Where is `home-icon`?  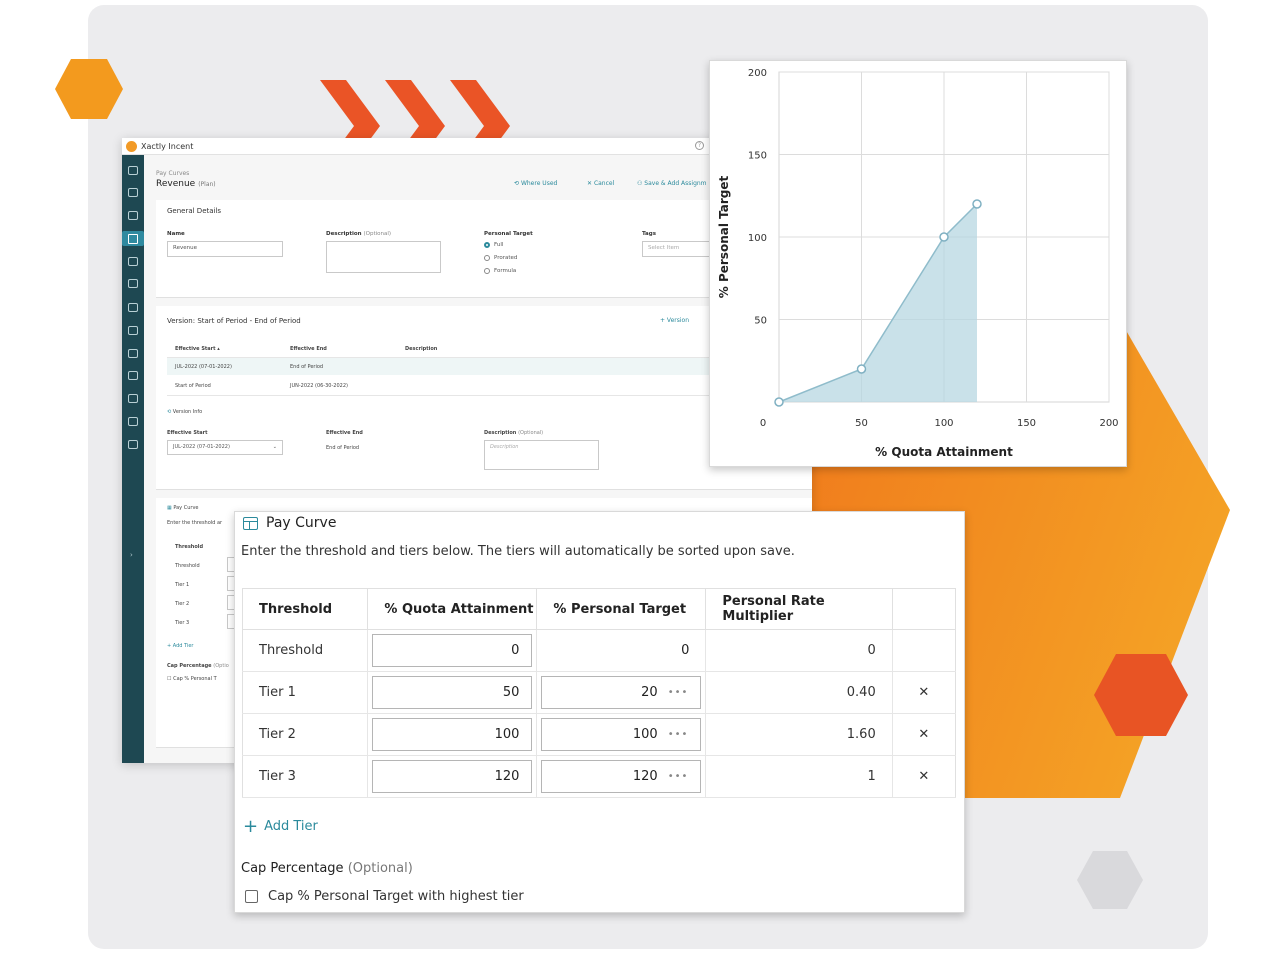
home-icon is located at coordinates (133, 170).